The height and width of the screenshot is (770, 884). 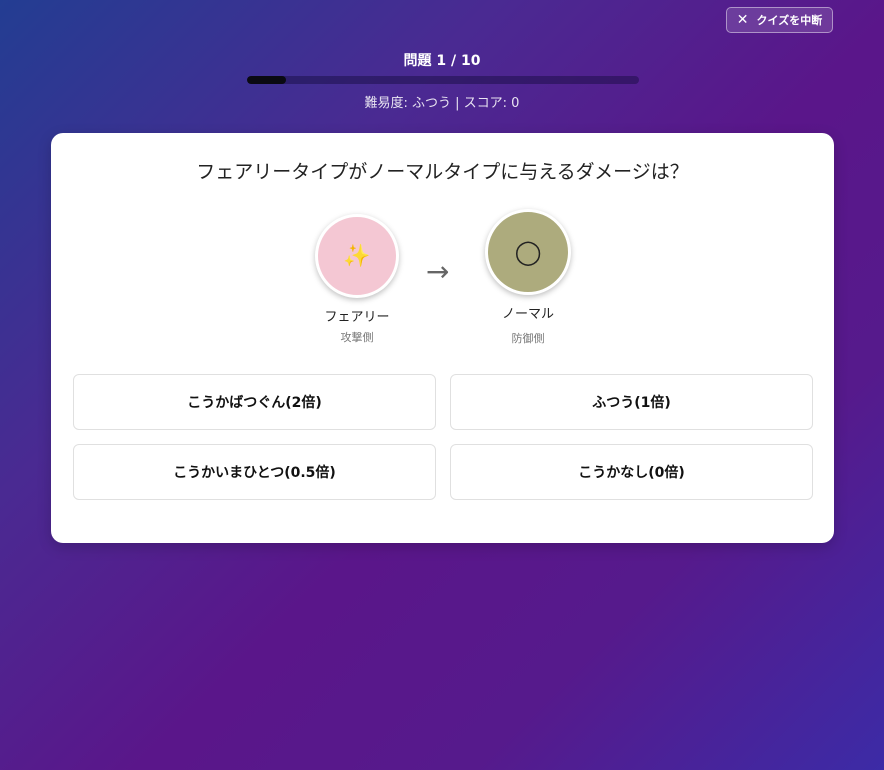 I want to click on circle-icon: ◯, so click(x=528, y=252).